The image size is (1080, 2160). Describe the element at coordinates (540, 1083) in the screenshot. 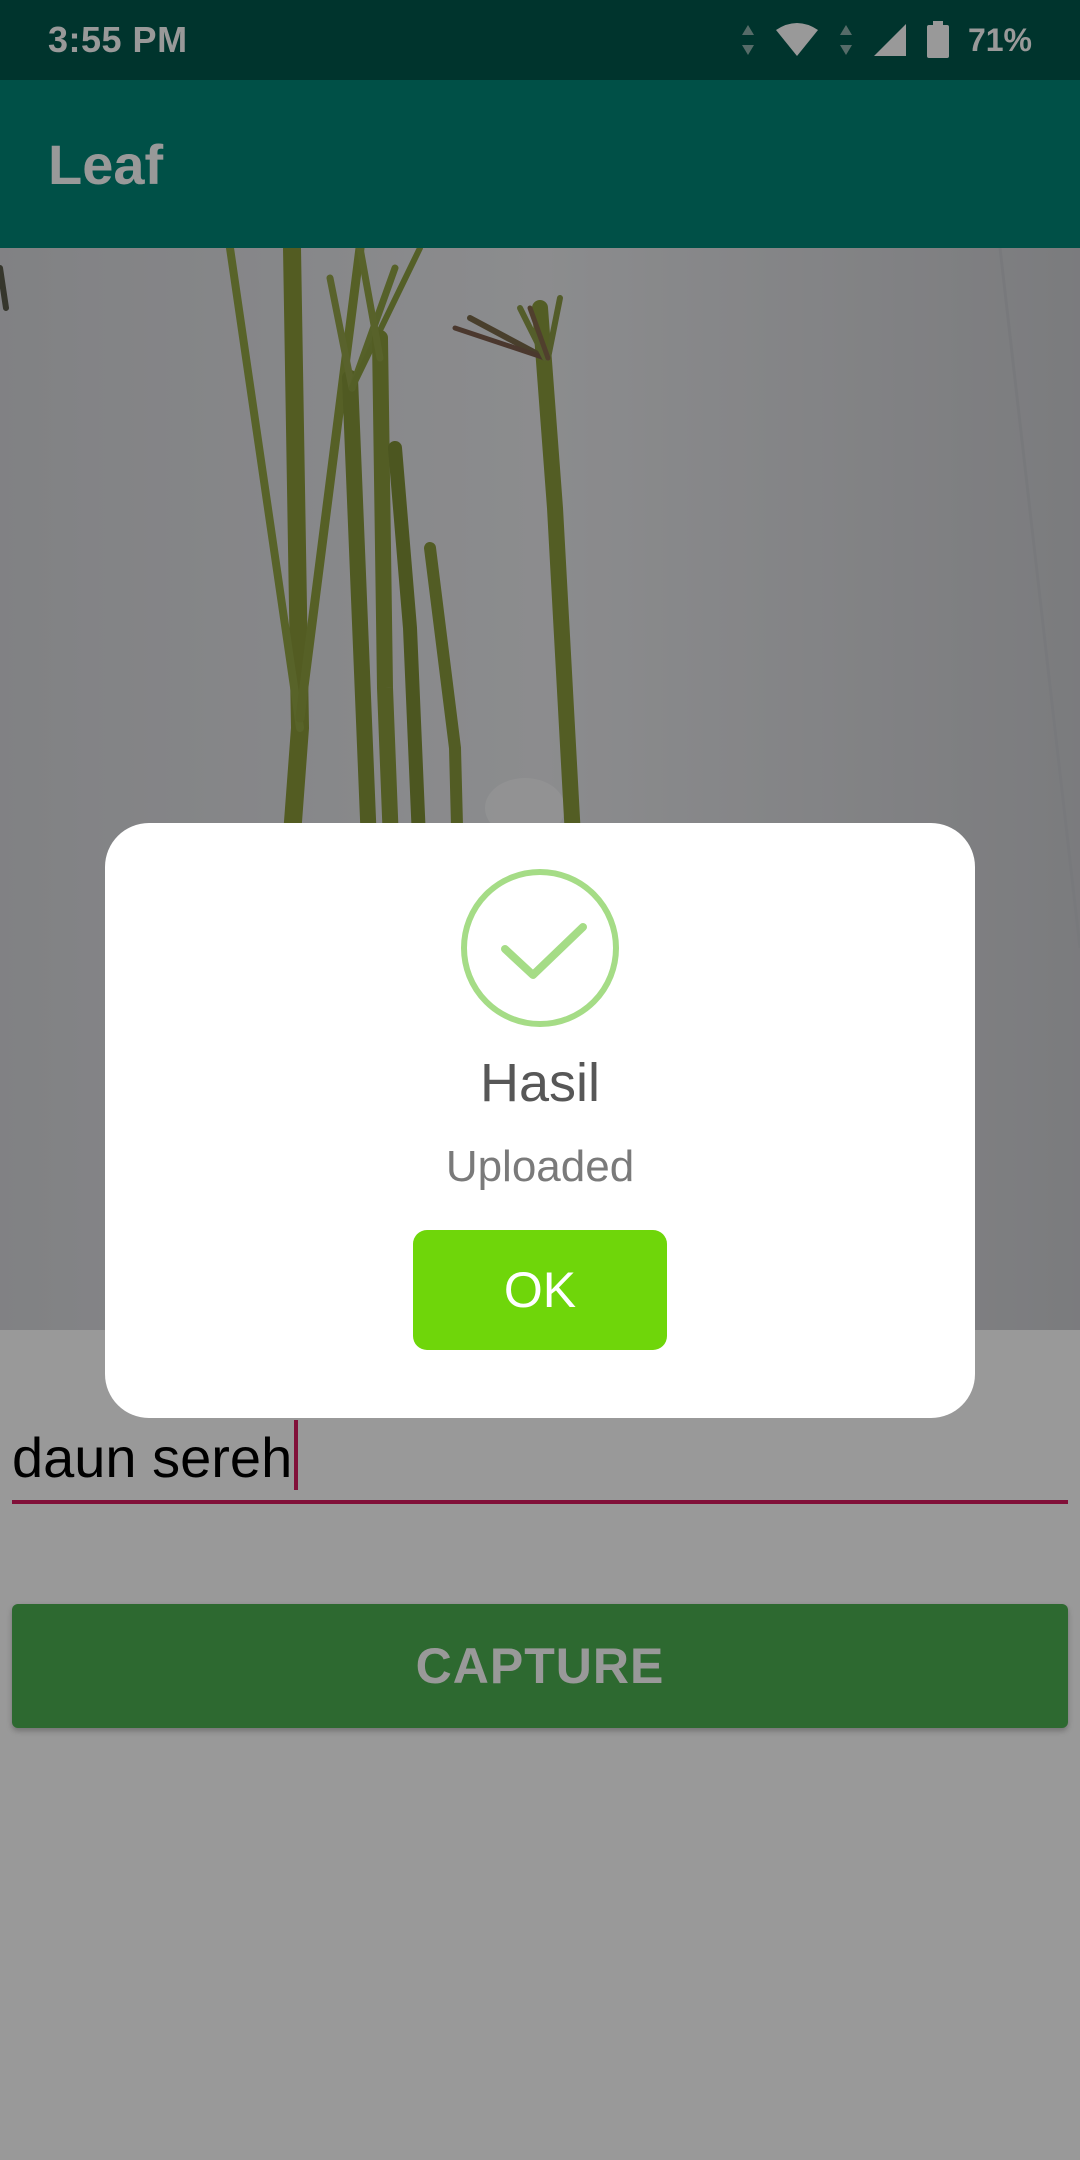

I see `dialog-title: Hasil` at that location.